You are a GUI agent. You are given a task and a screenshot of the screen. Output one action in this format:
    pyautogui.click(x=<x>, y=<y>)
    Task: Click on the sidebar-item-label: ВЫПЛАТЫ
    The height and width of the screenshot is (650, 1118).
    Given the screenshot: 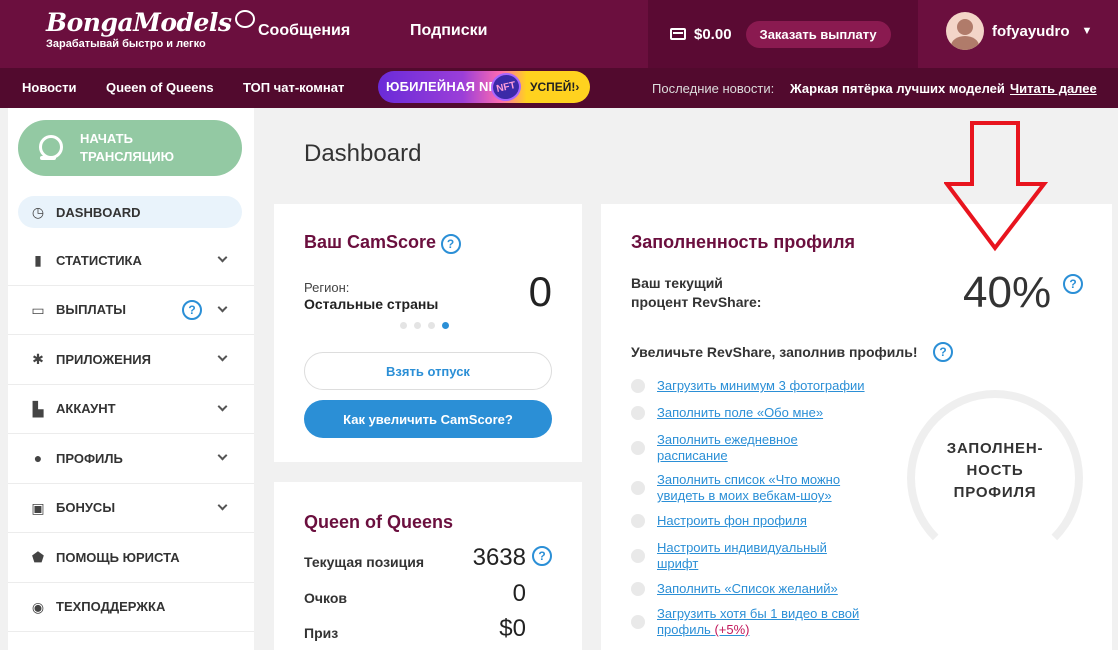 What is the action you would take?
    pyautogui.click(x=91, y=310)
    